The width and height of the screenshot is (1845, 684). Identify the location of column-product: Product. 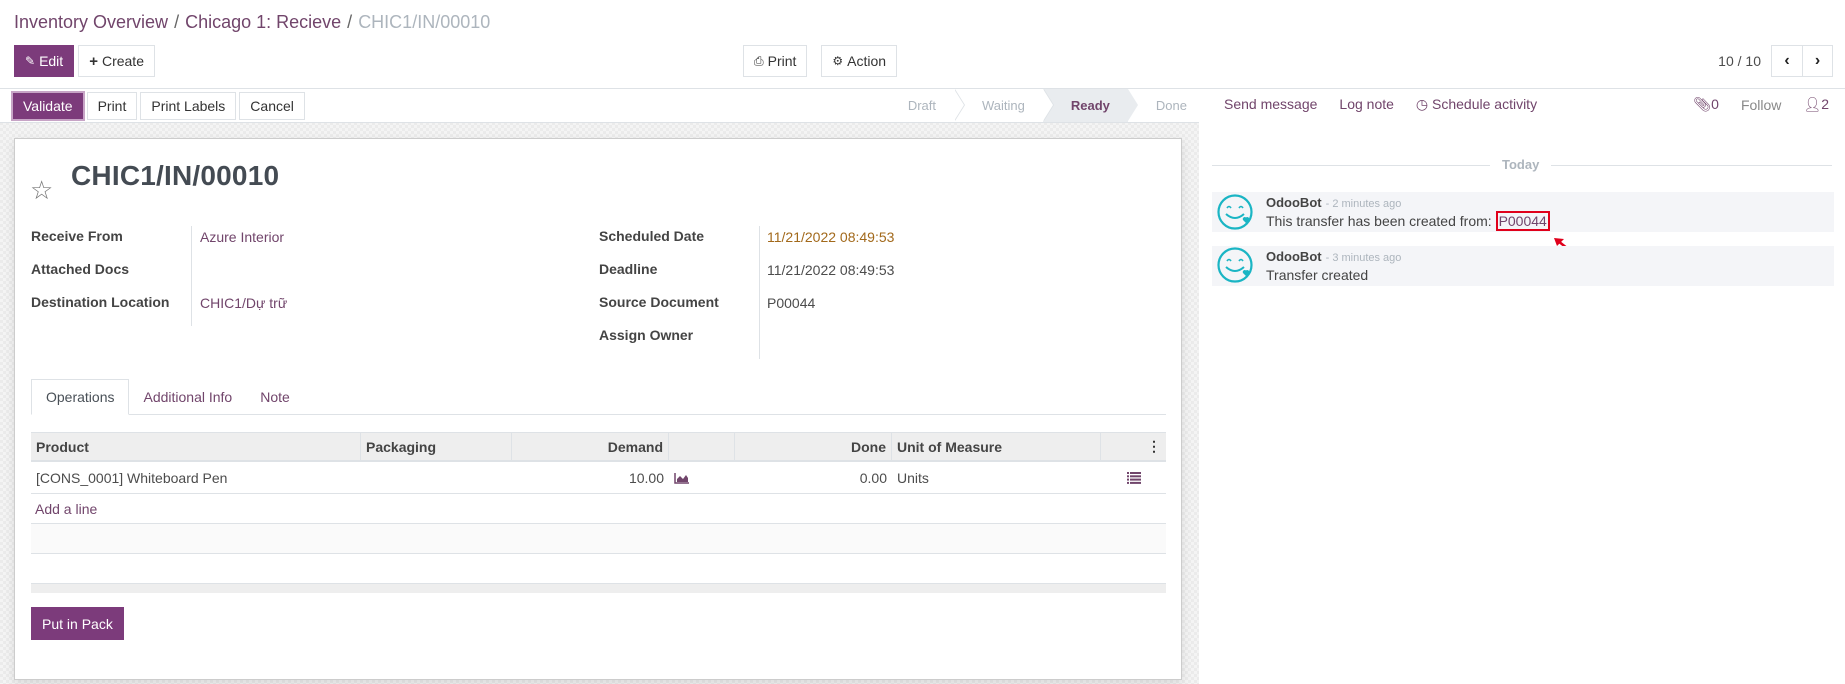
(196, 446).